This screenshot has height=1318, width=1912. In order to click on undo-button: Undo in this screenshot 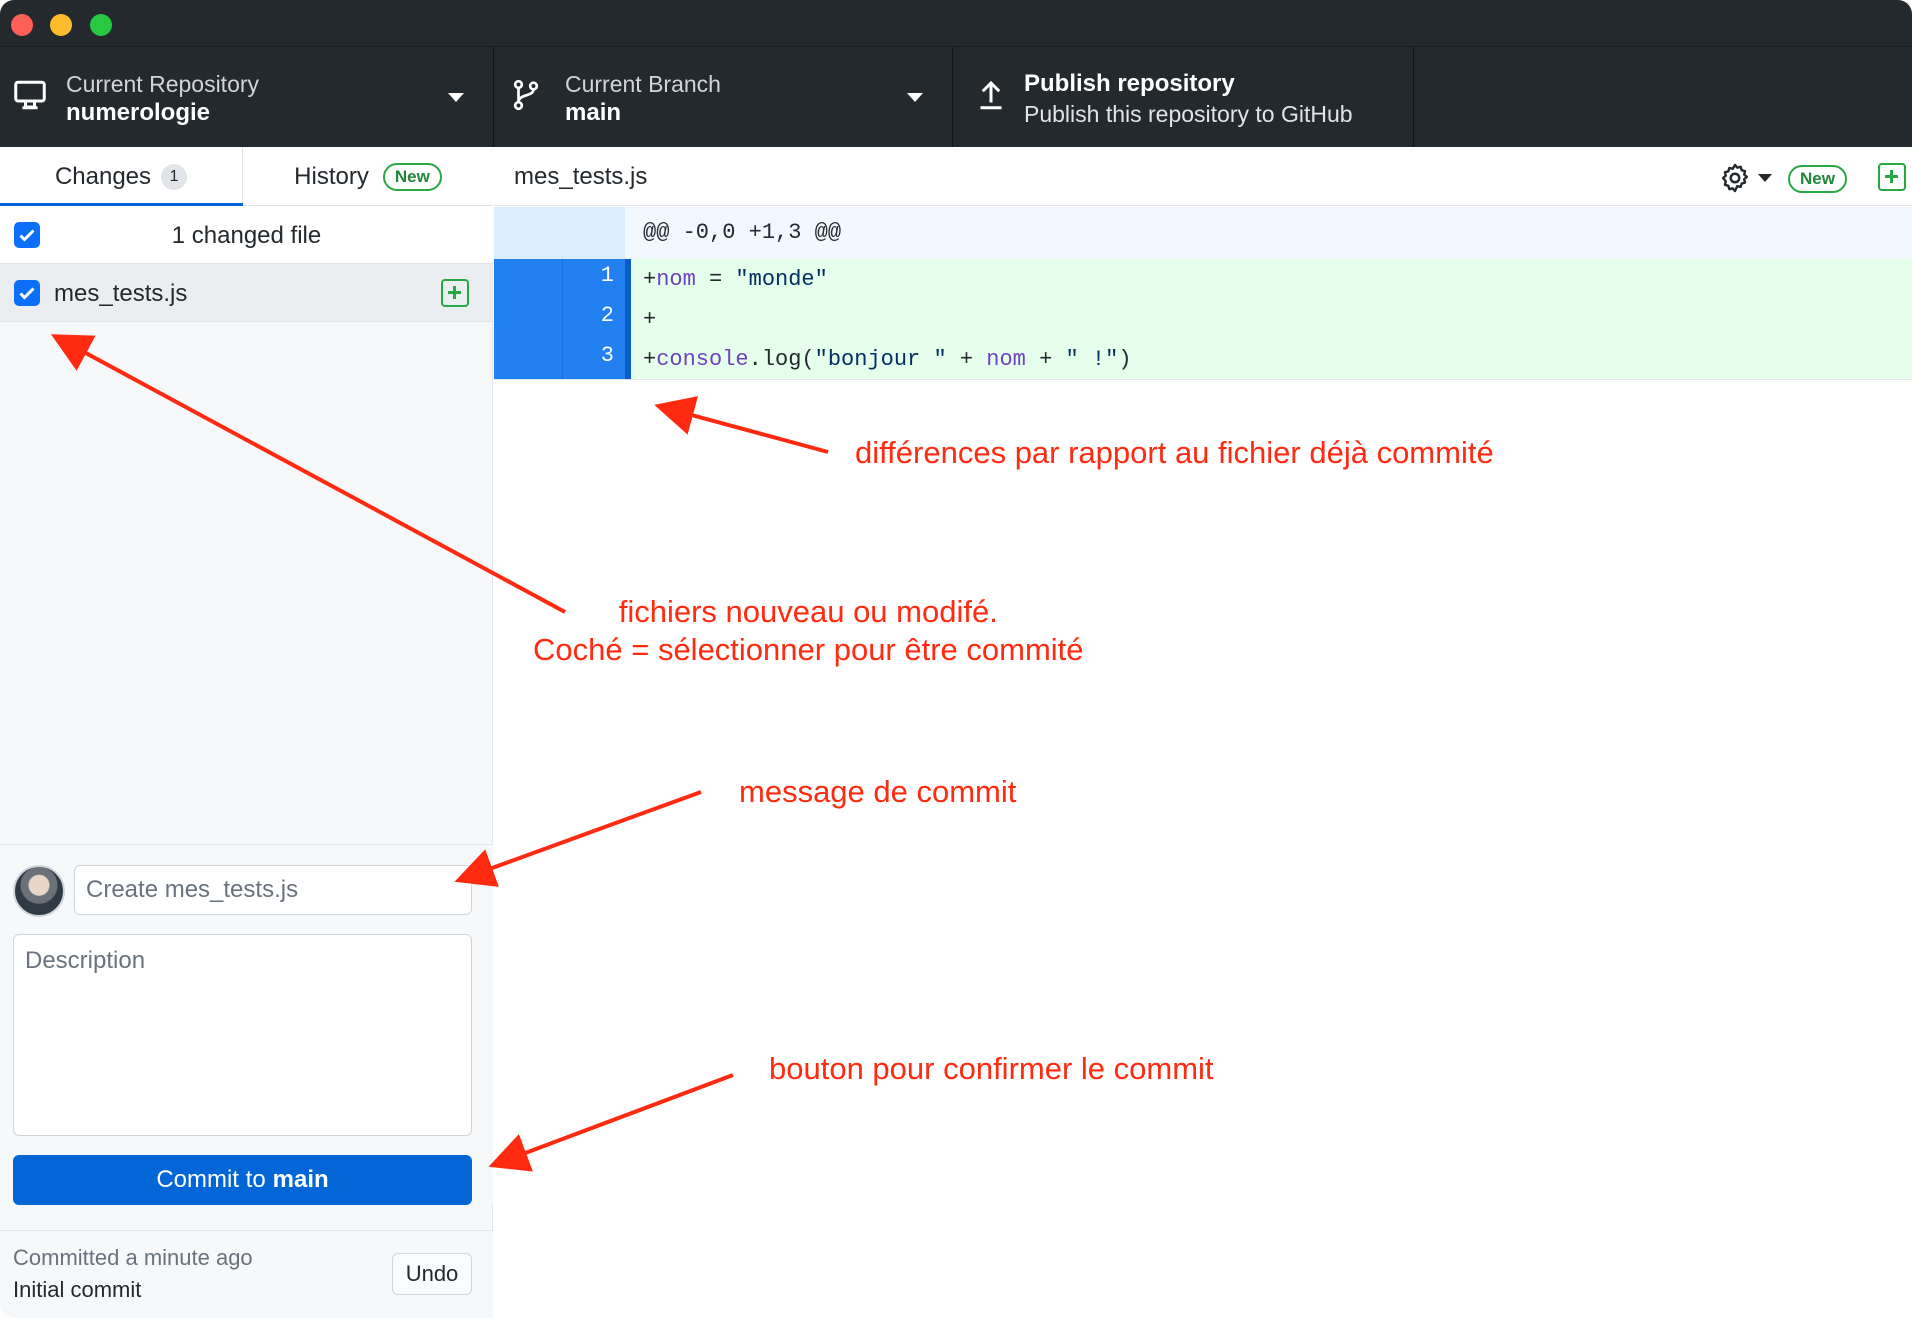, I will do `click(432, 1274)`.